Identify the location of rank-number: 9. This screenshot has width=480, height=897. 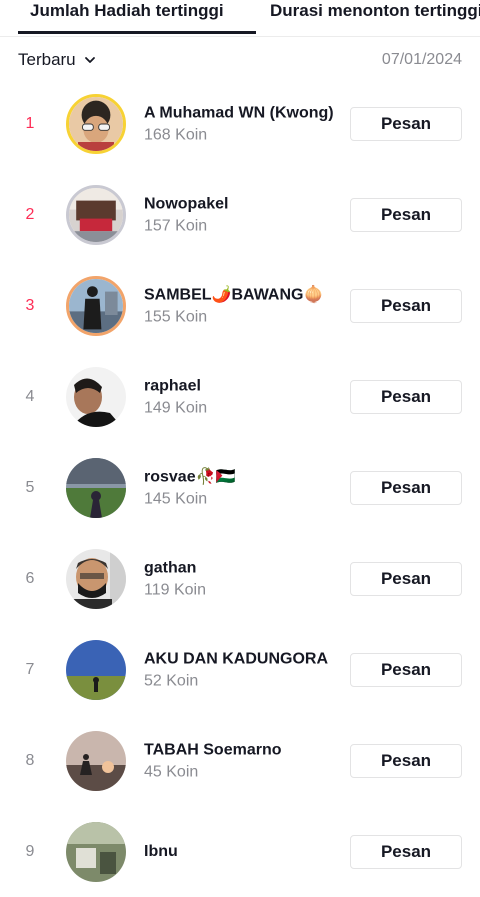
(30, 851).